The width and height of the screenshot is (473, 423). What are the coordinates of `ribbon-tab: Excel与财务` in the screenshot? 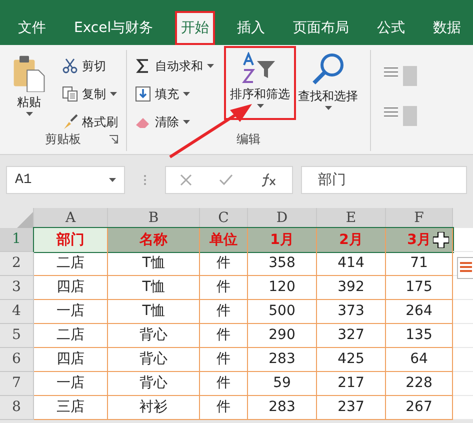 It's located at (114, 28).